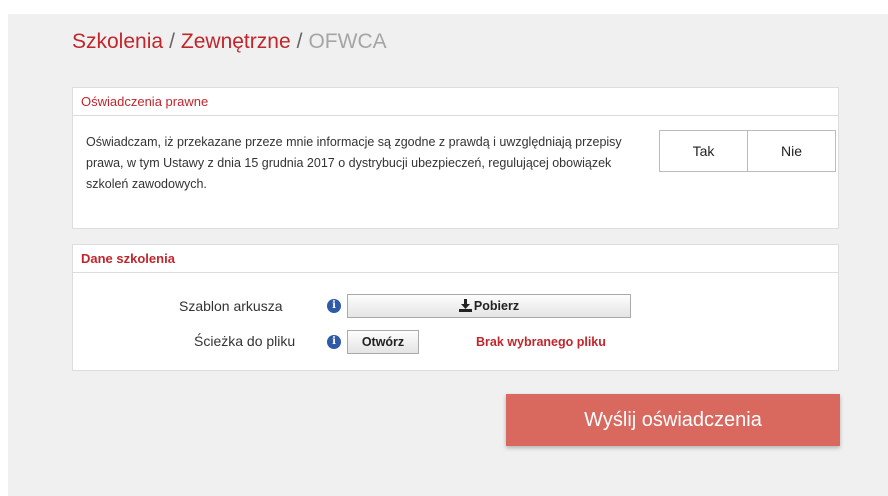  I want to click on submit-statements-button: Wyślij oświadczenia, so click(673, 420).